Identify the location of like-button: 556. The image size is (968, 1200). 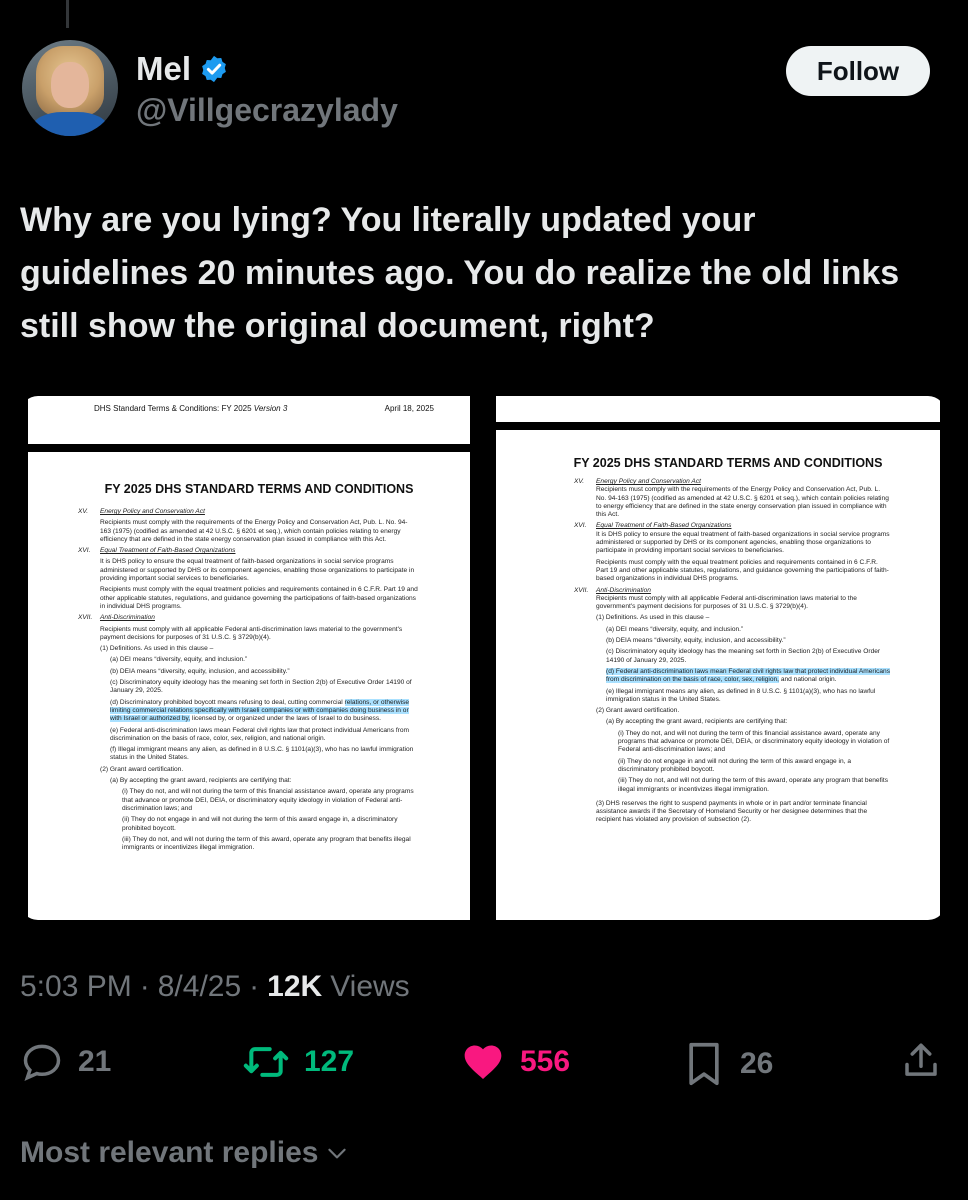
(515, 1062).